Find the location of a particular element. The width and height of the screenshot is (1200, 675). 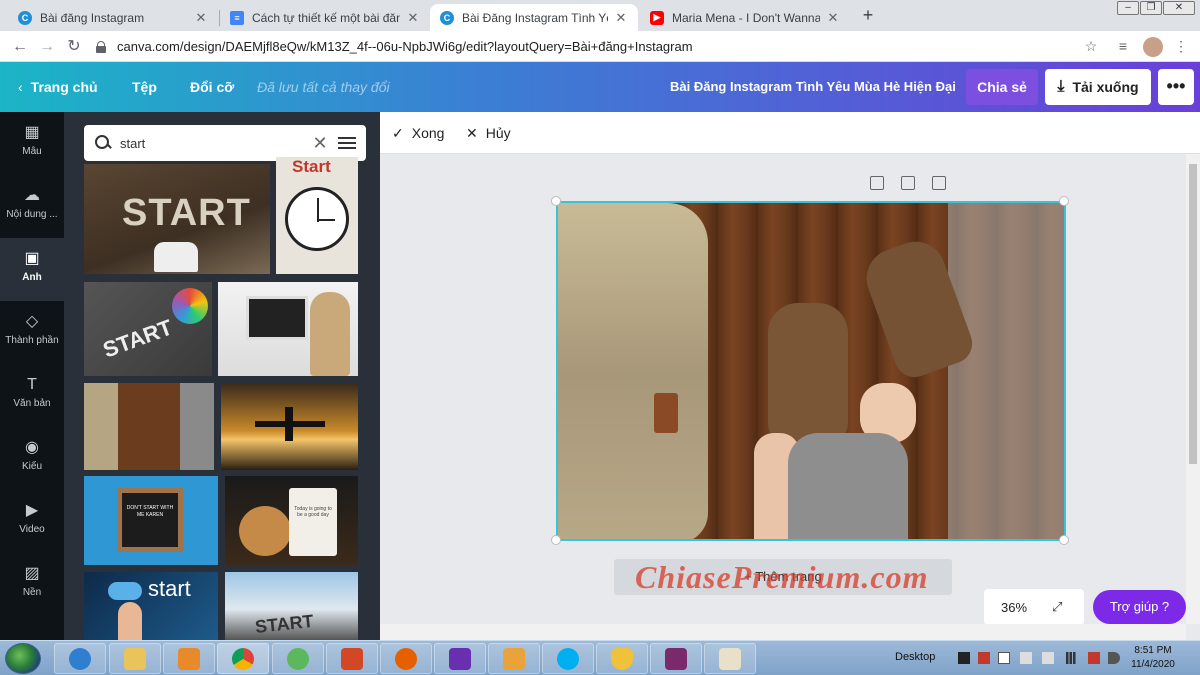

taskbar-app-media is located at coordinates (189, 658).